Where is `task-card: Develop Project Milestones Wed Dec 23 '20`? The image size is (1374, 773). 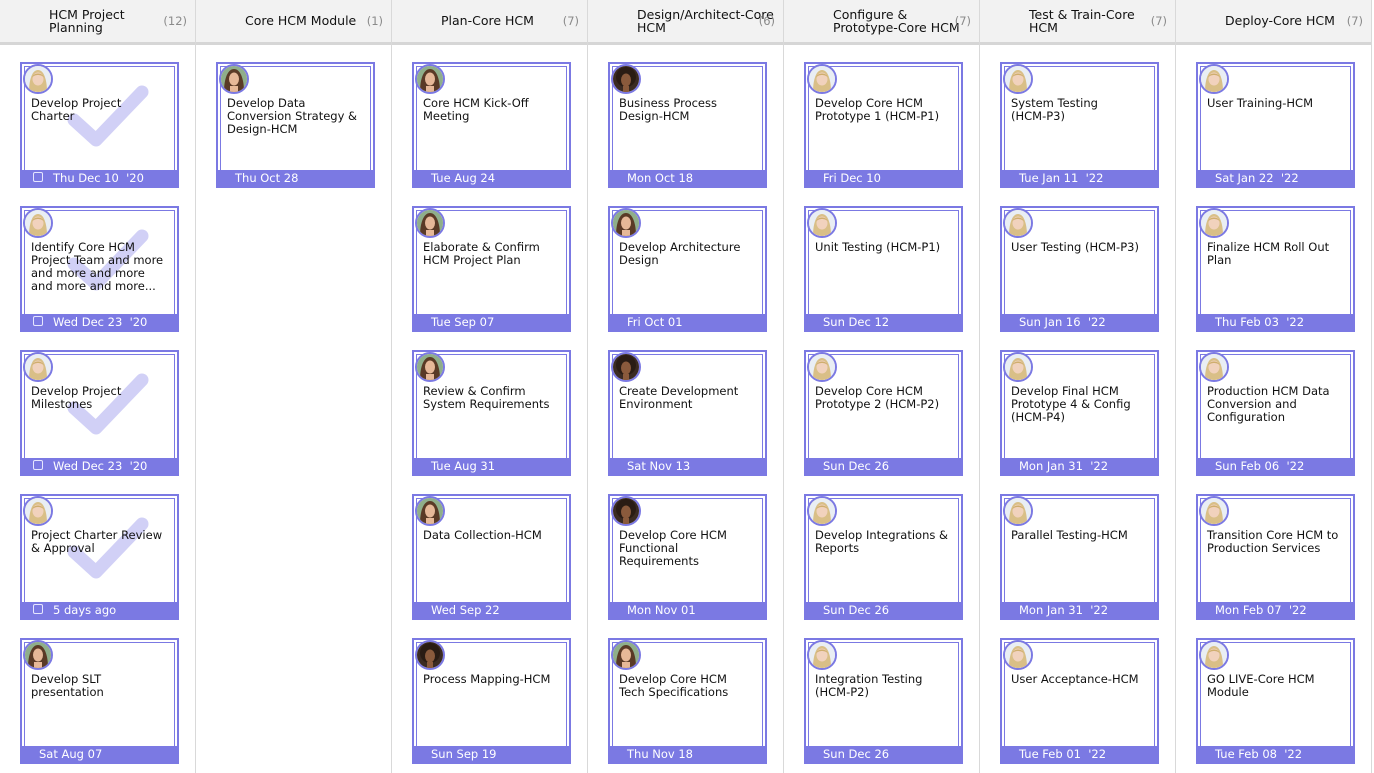 task-card: Develop Project Milestones Wed Dec 23 '20 is located at coordinates (99, 413).